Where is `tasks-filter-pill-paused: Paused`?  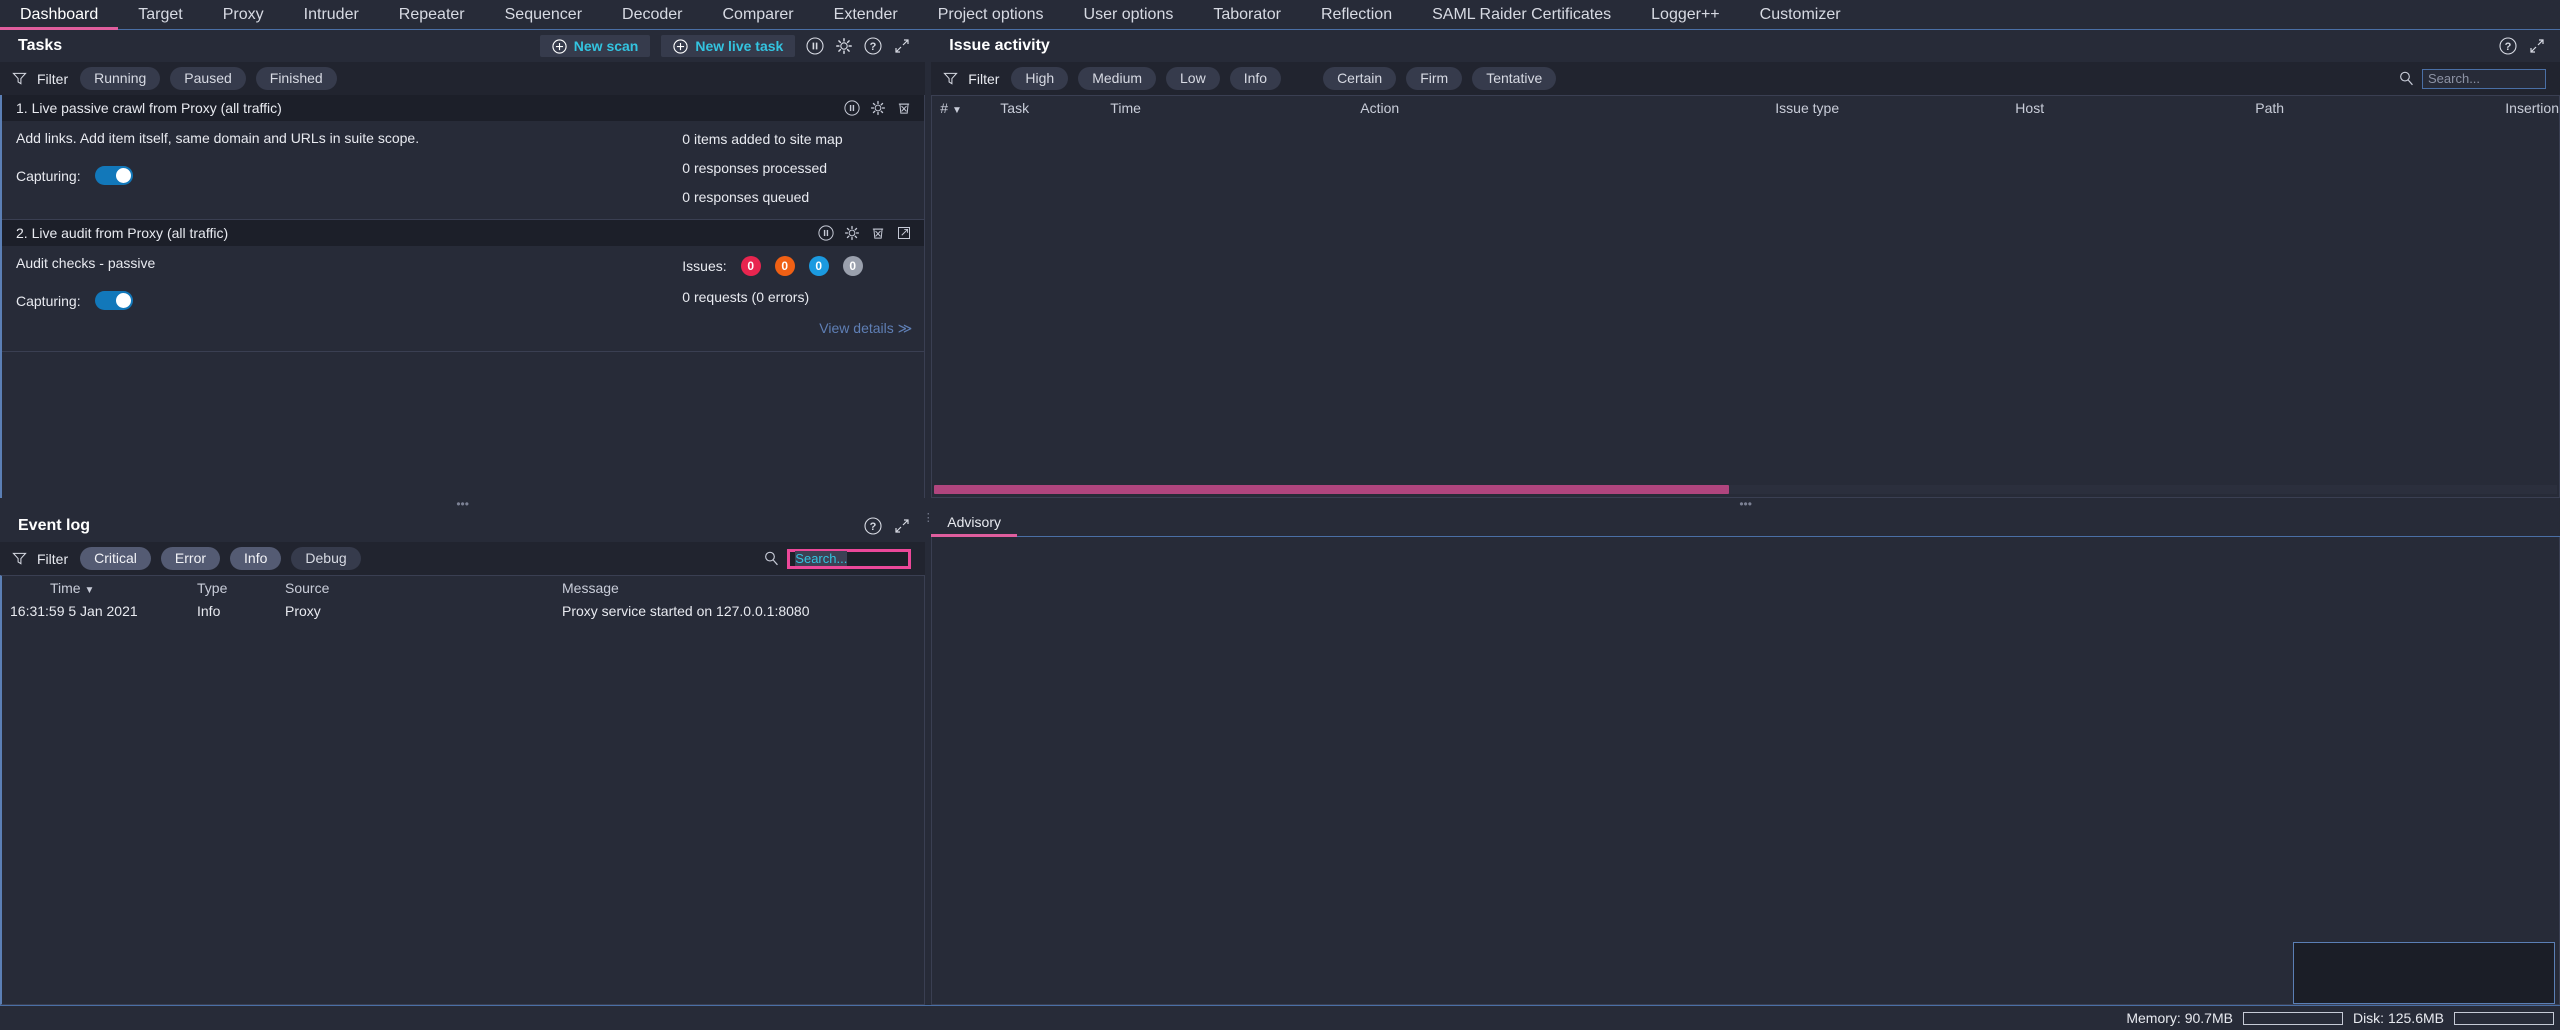
tasks-filter-pill-paused: Paused is located at coordinates (208, 78).